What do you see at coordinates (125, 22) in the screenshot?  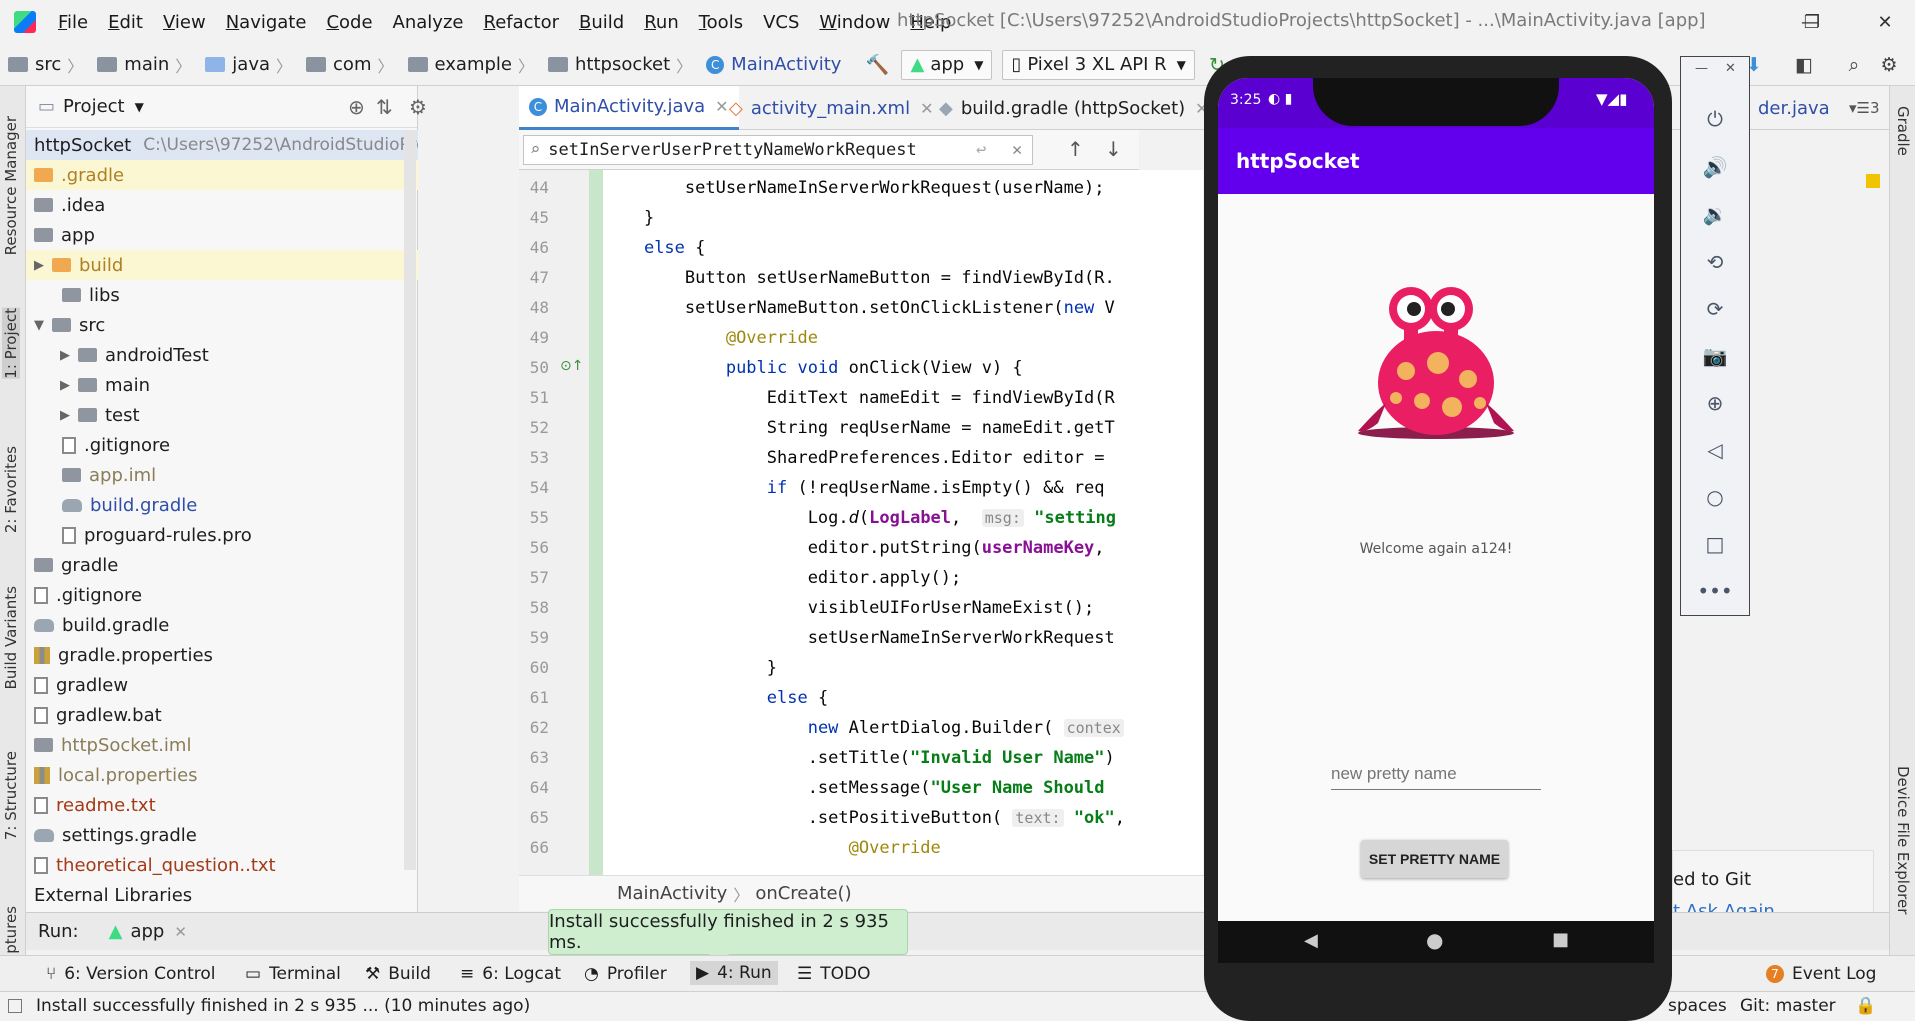 I see `menu-edit: Edit` at bounding box center [125, 22].